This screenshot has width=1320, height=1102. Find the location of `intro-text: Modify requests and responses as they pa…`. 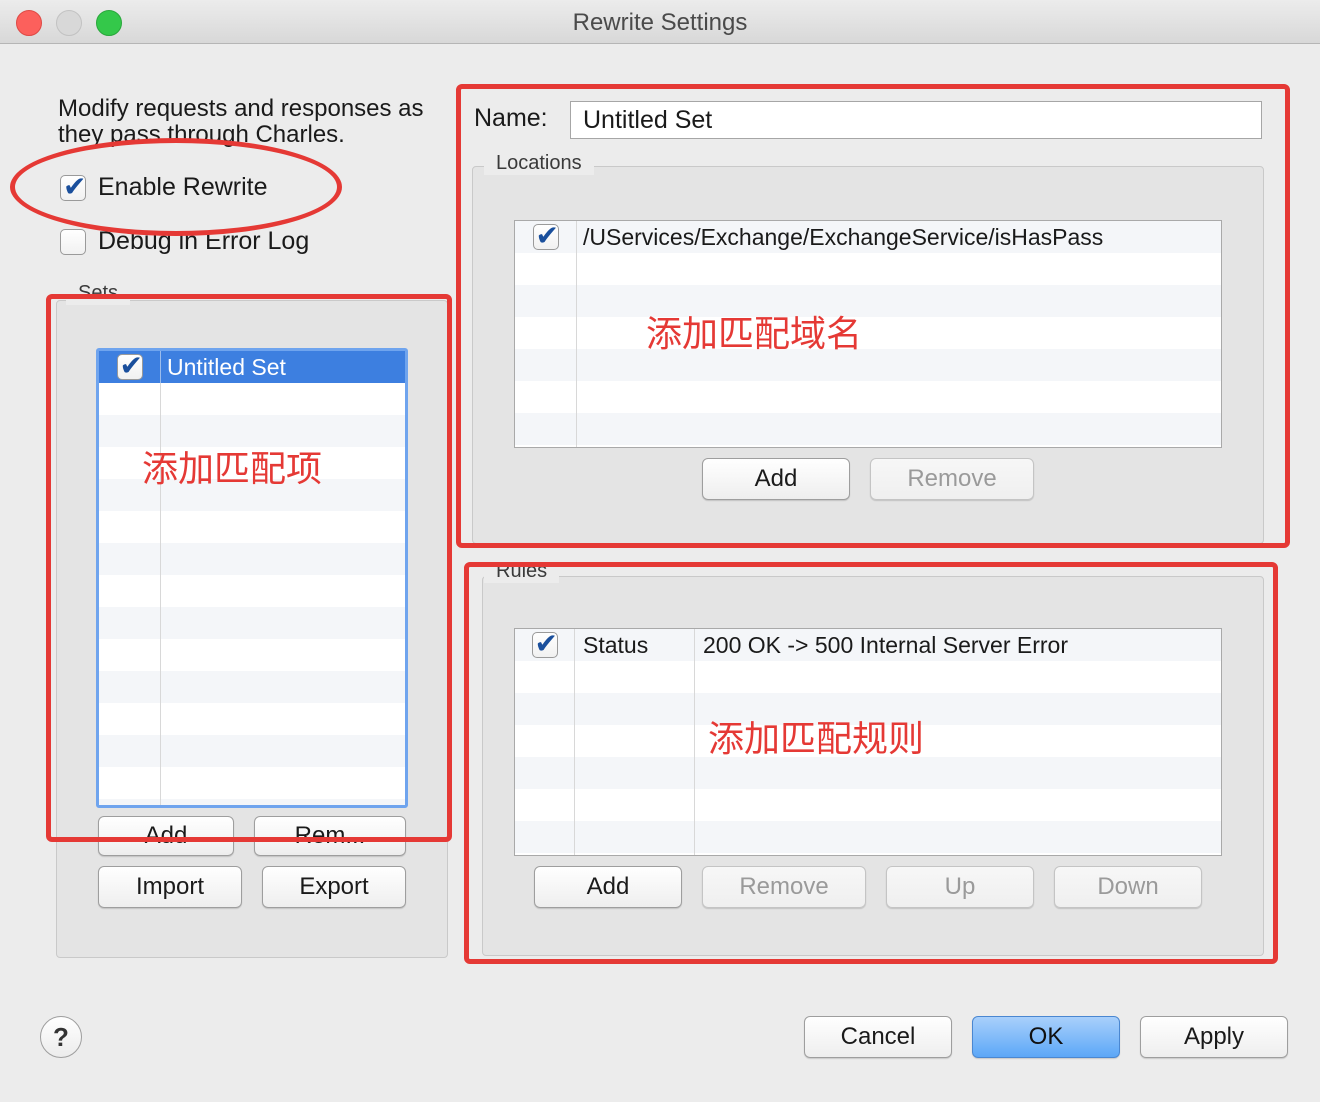

intro-text: Modify requests and responses as they pa… is located at coordinates (241, 121).